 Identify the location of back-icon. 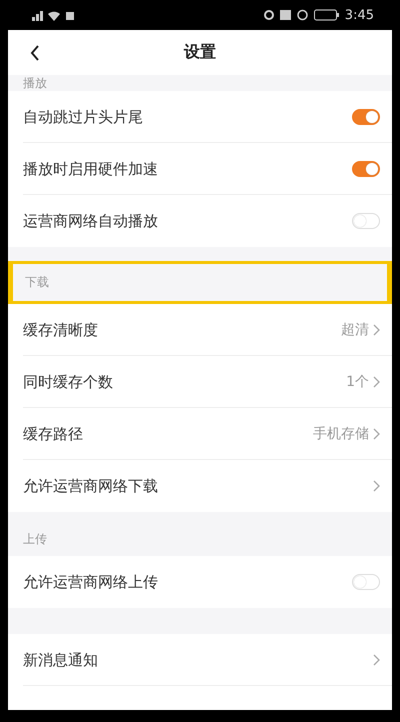
(35, 53).